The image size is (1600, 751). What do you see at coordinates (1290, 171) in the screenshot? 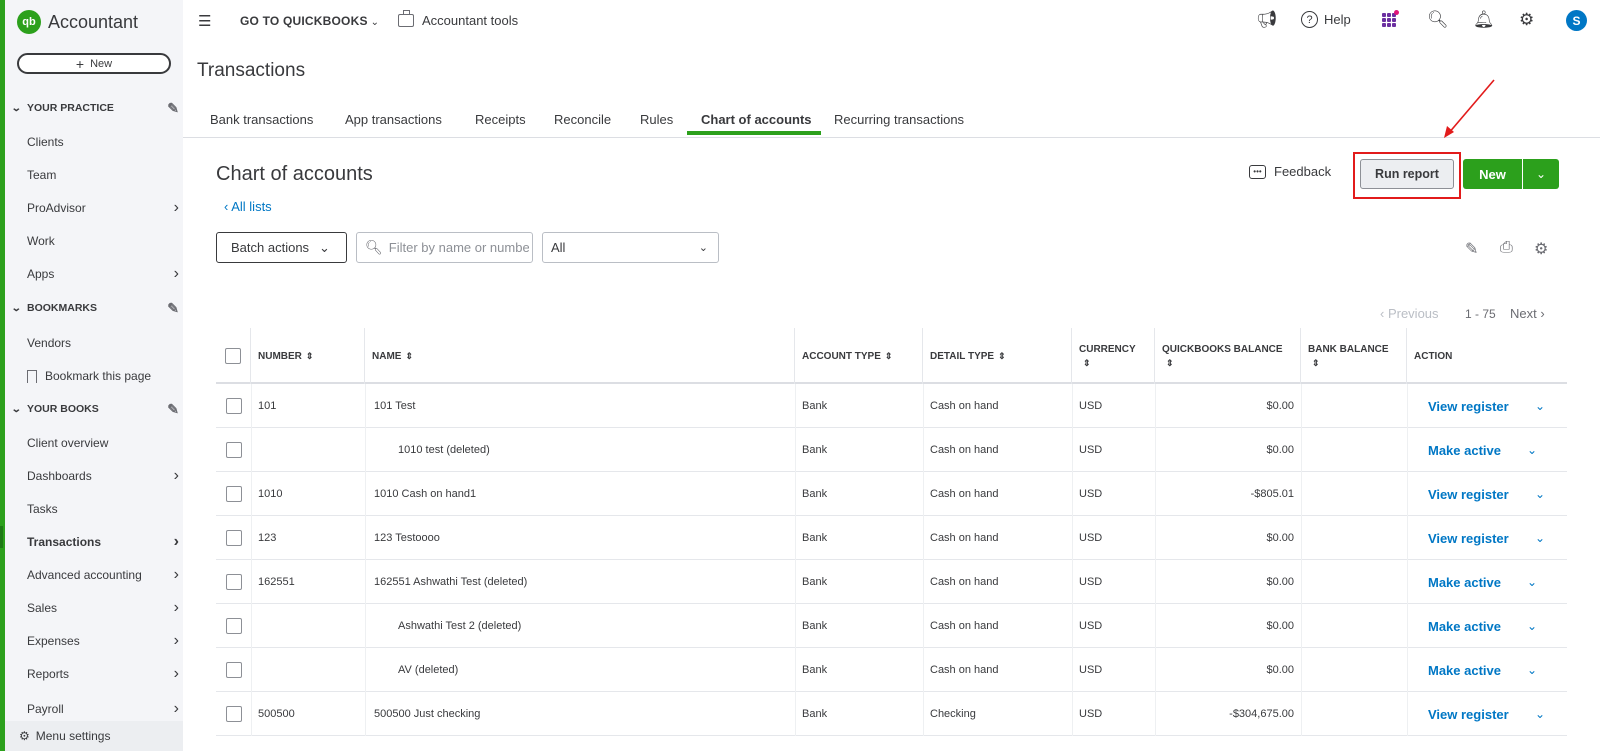
I see `feedback-button: ••• Feedback` at bounding box center [1290, 171].